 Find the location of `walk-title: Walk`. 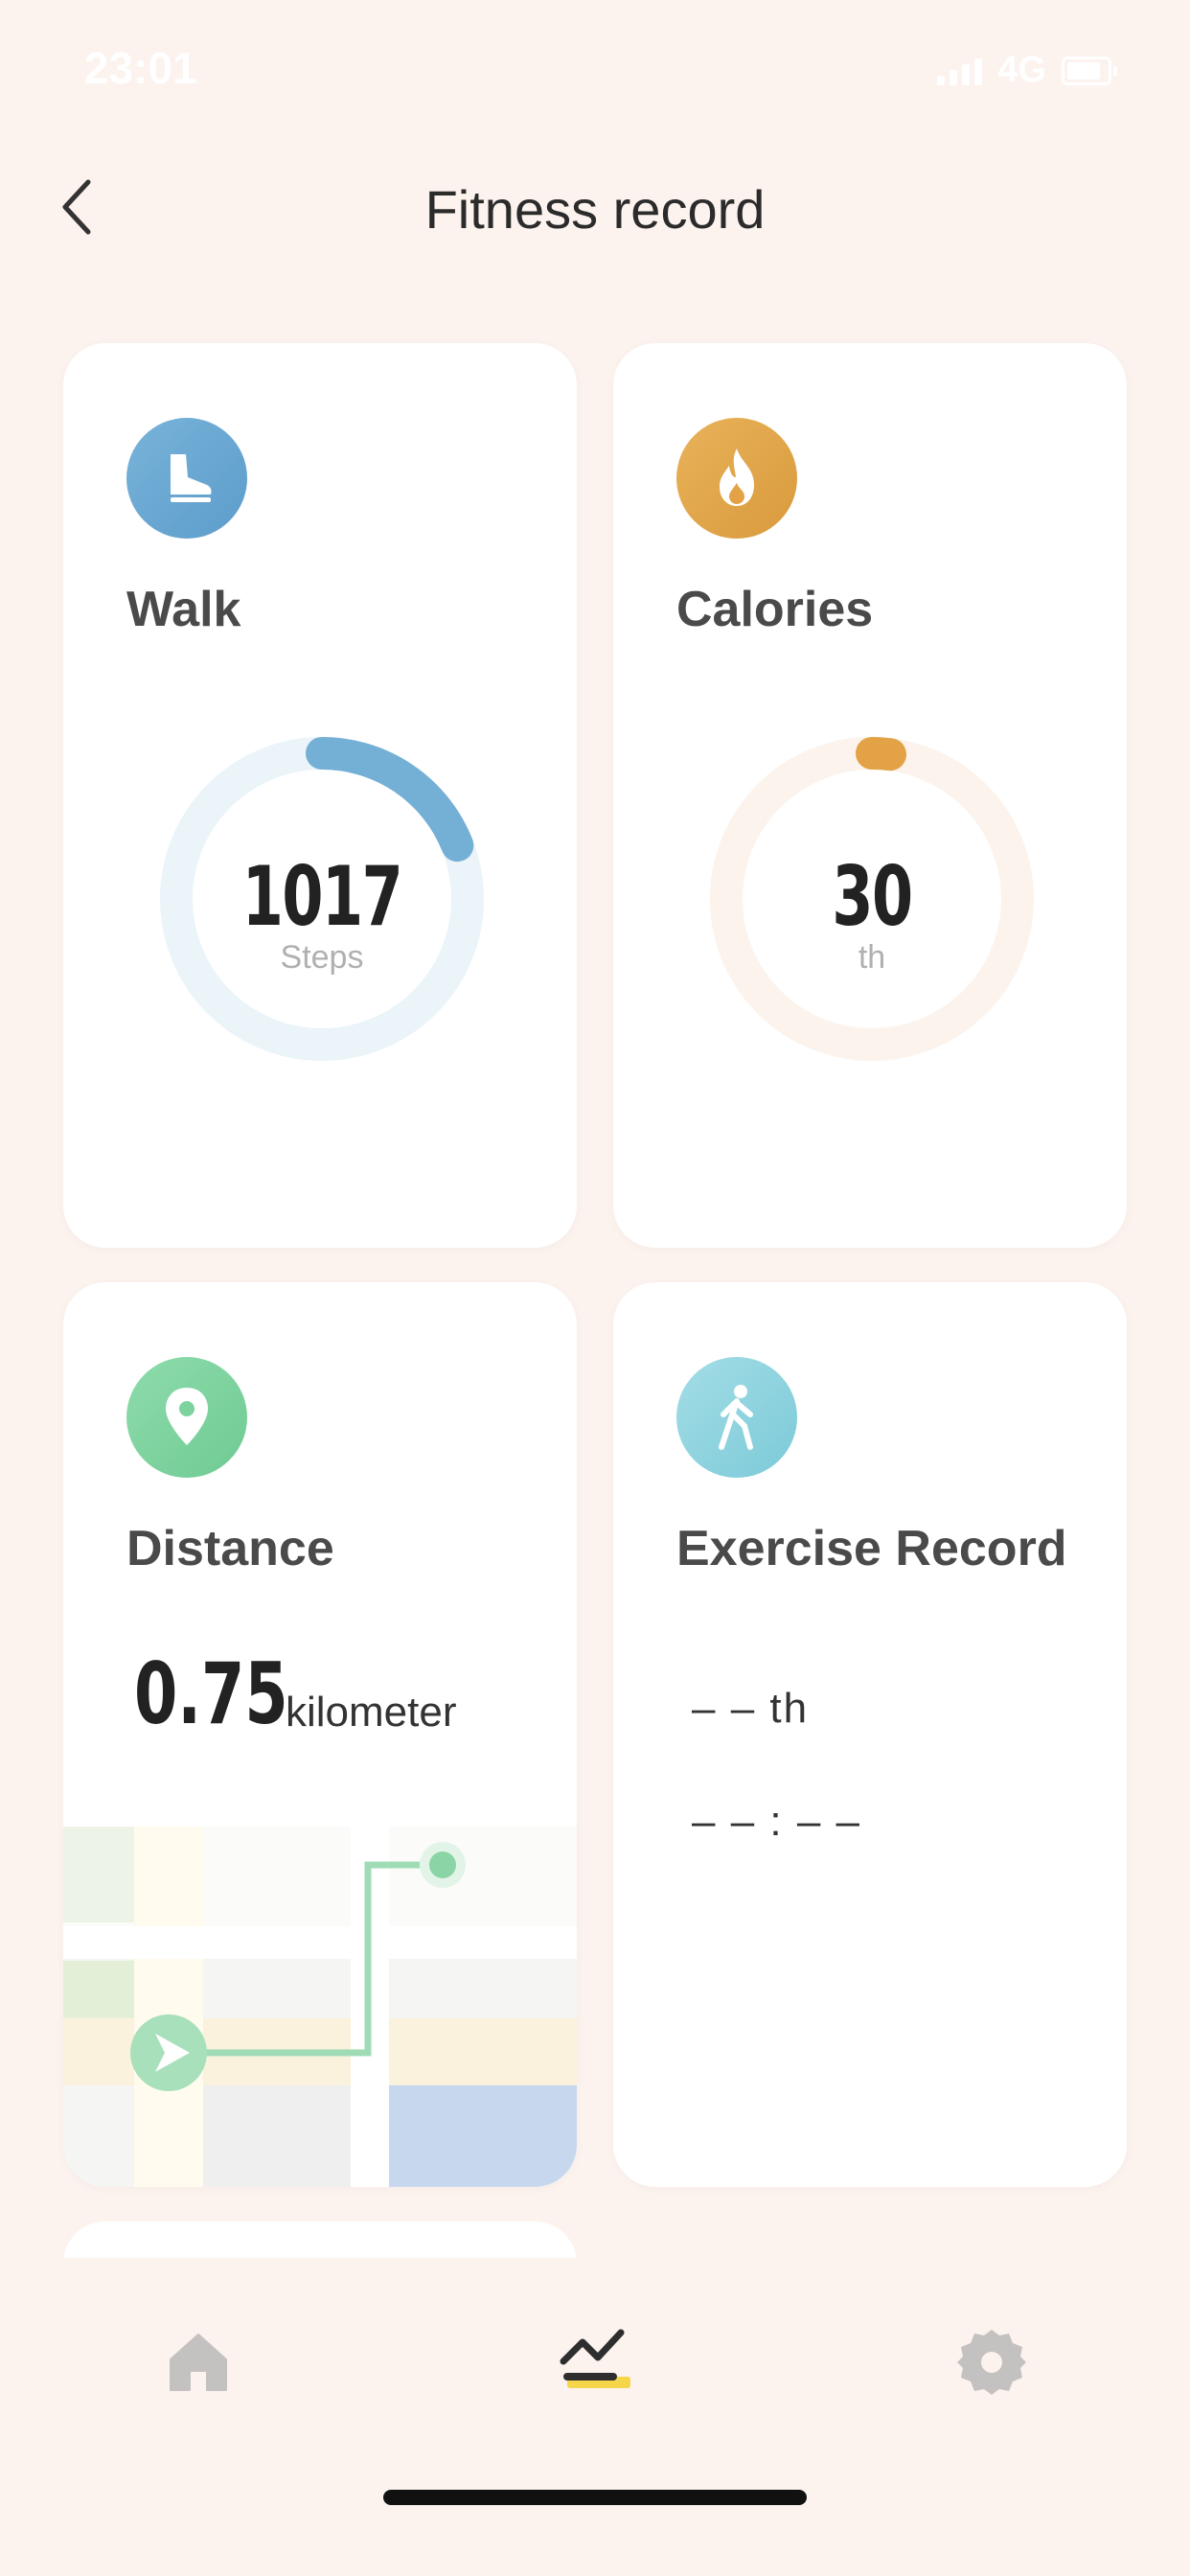

walk-title: Walk is located at coordinates (183, 609).